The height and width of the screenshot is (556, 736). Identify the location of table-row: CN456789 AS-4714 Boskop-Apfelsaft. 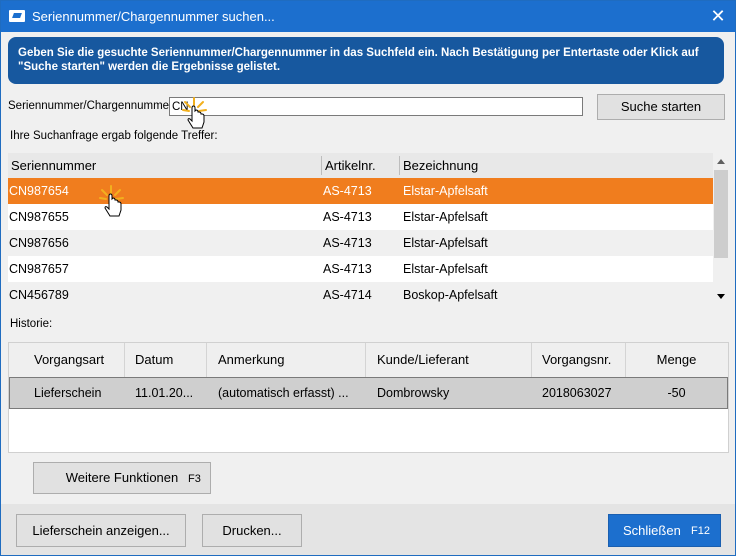
(360, 293).